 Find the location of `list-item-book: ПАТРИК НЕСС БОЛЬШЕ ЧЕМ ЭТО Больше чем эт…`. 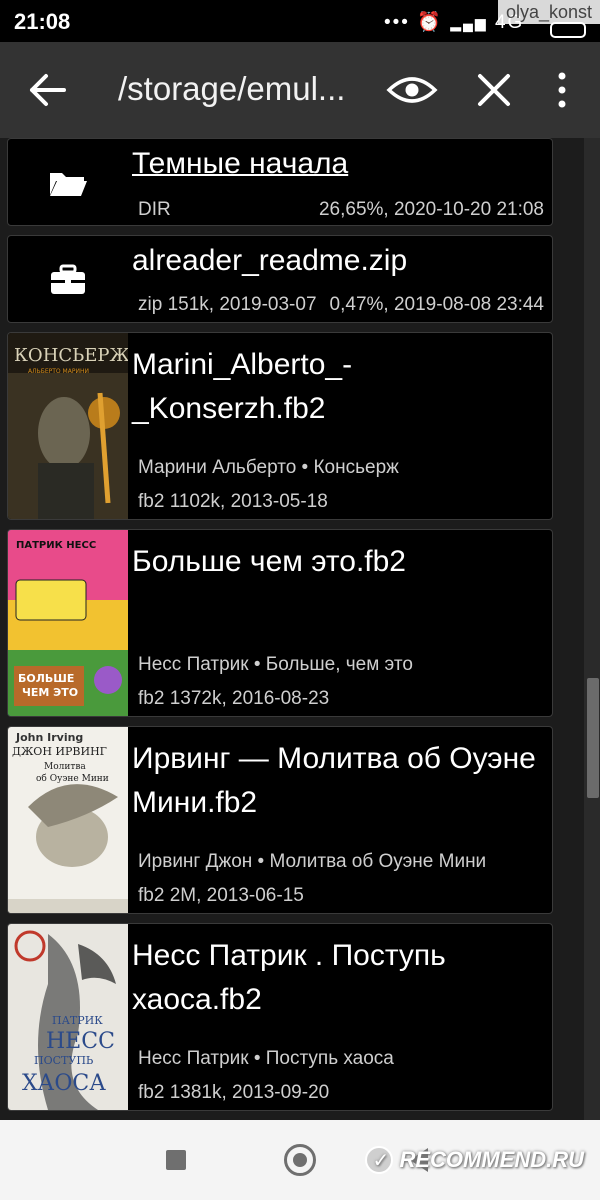

list-item-book: ПАТРИК НЕСС БОЛЬШЕ ЧЕМ ЭТО Больше чем эт… is located at coordinates (280, 623).